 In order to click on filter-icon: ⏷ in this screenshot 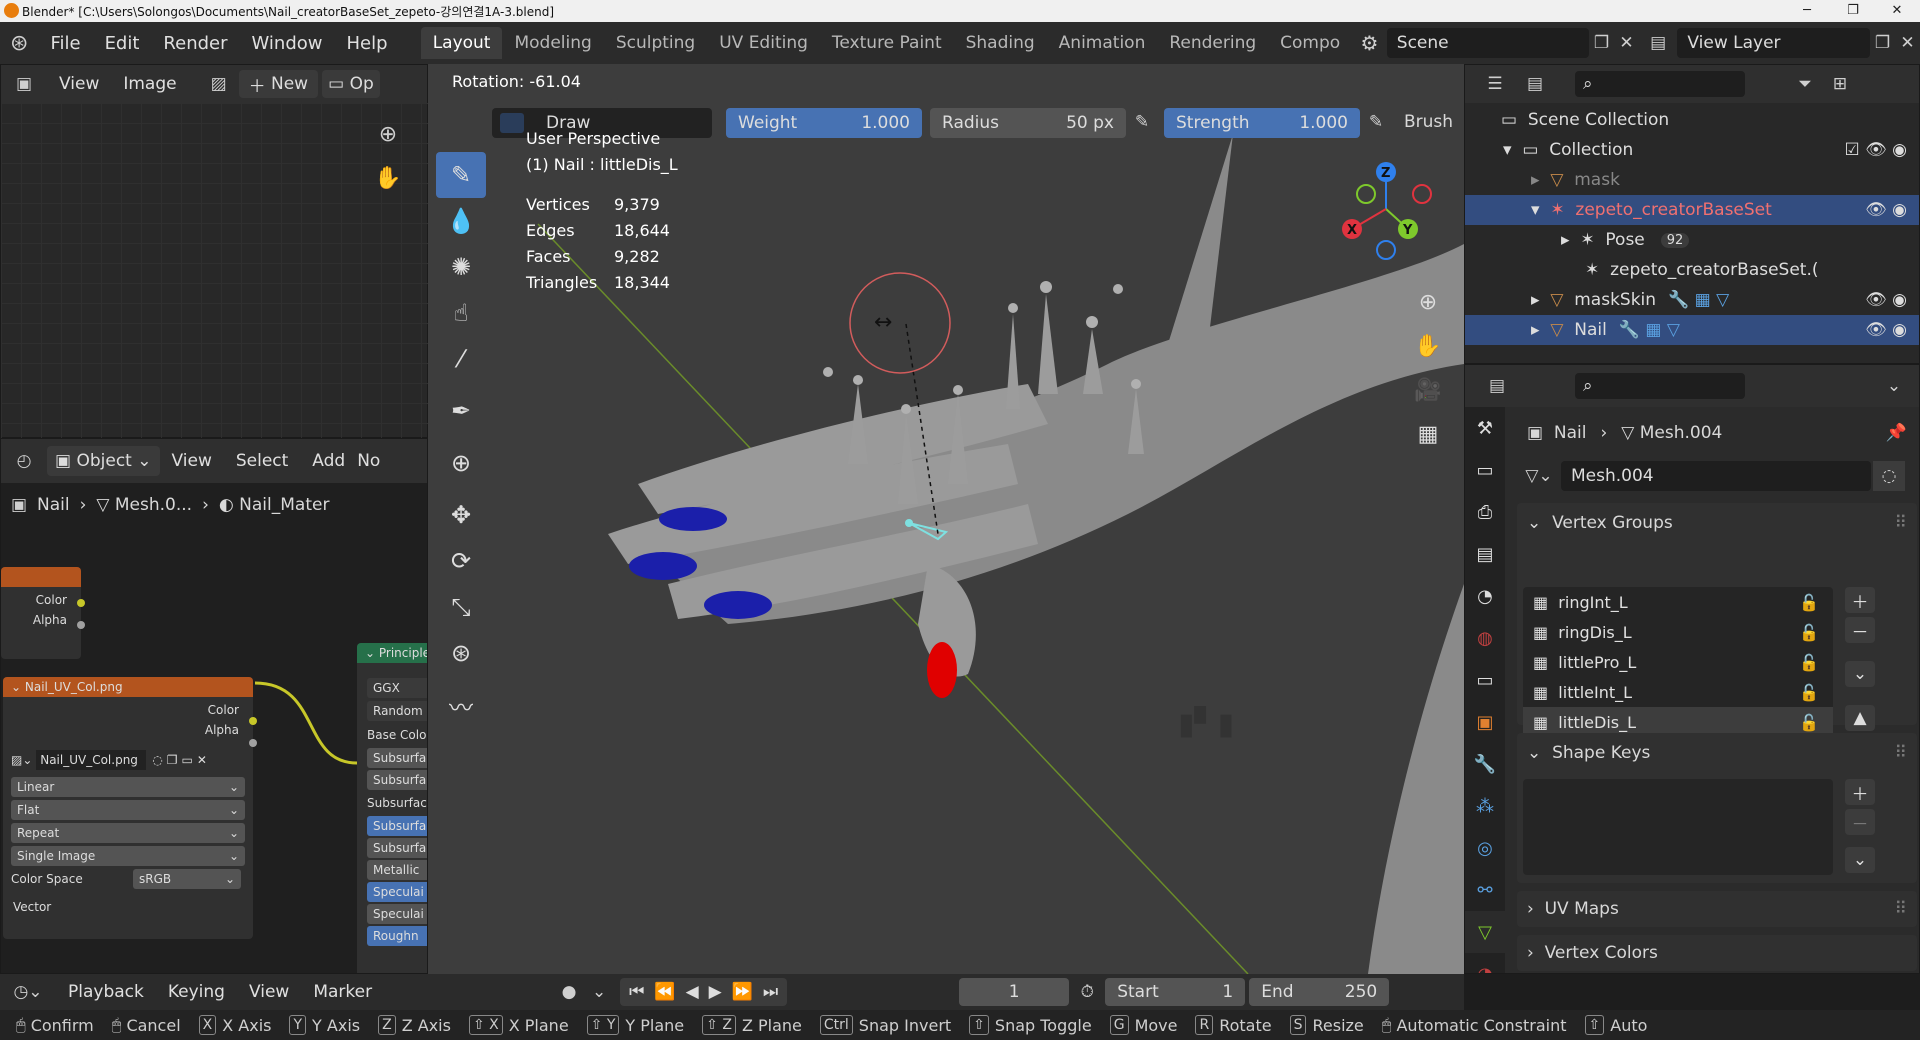, I will do `click(1805, 84)`.